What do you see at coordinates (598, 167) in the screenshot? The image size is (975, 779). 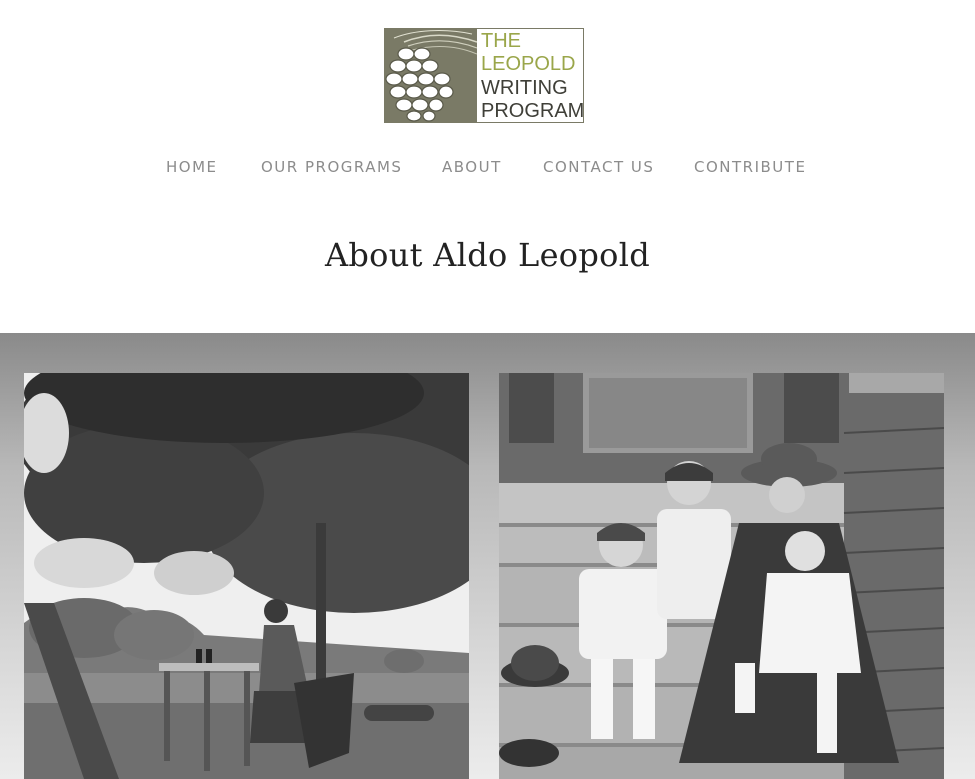 I see `nav-item-contact-us: CONTACT US` at bounding box center [598, 167].